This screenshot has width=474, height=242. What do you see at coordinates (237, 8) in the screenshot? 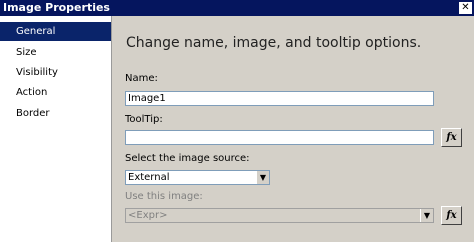
I see `title-bar: Image Properties ✕` at bounding box center [237, 8].